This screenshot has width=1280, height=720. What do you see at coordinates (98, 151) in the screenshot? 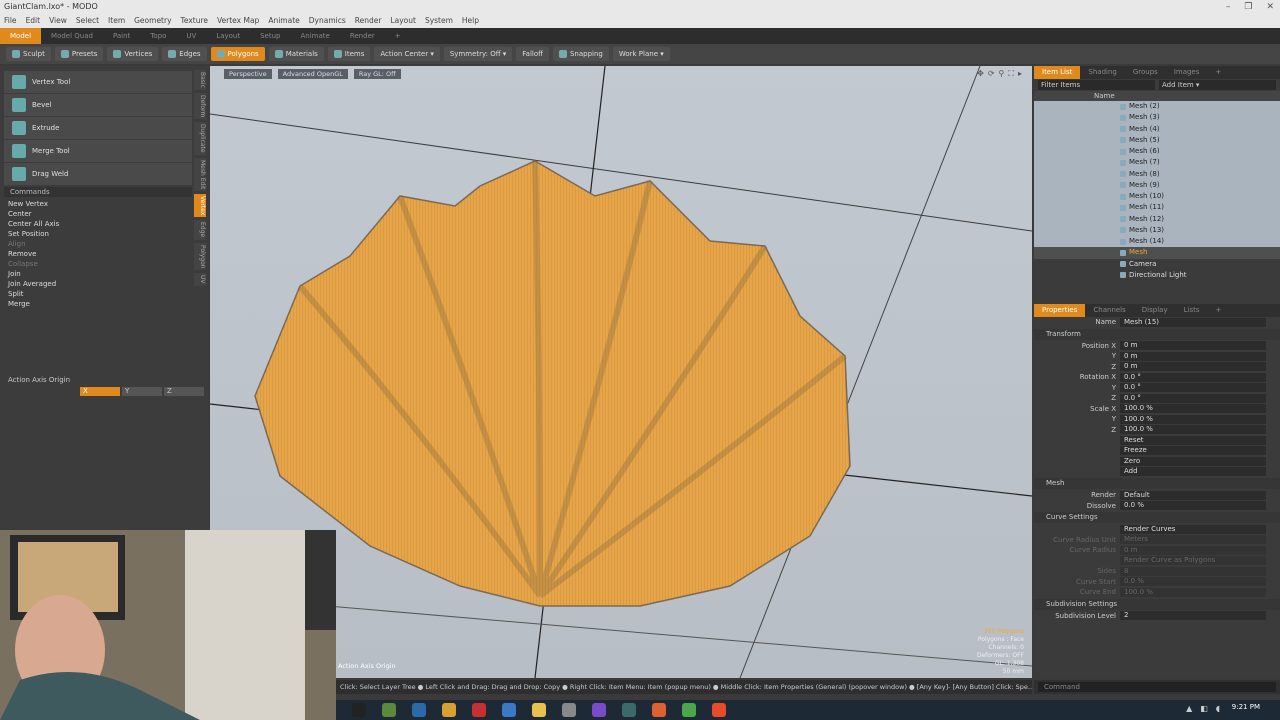
I see `merge-tool-button: Merge Tool` at bounding box center [98, 151].